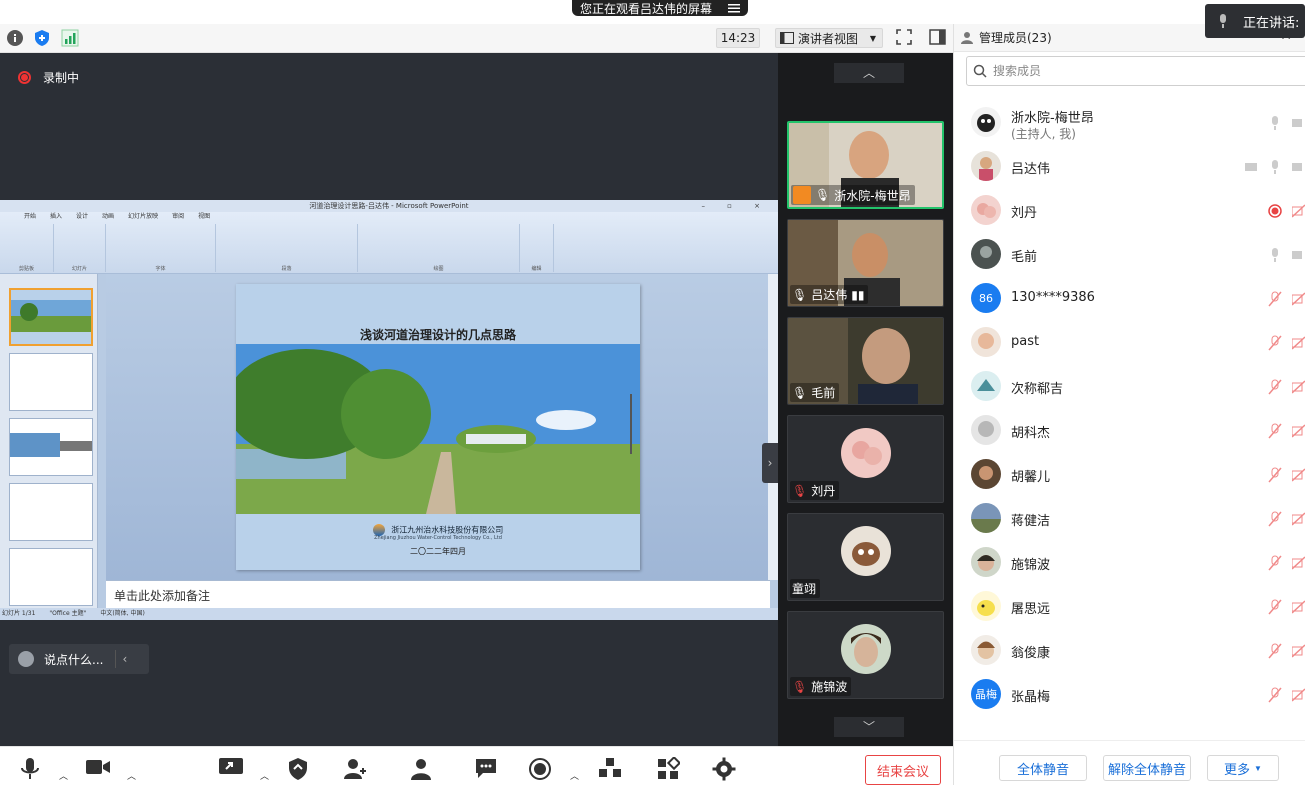 This screenshot has height=785, width=1305. Describe the element at coordinates (800, 490) in the screenshot. I see `mic-muted-icon: 🎙` at that location.